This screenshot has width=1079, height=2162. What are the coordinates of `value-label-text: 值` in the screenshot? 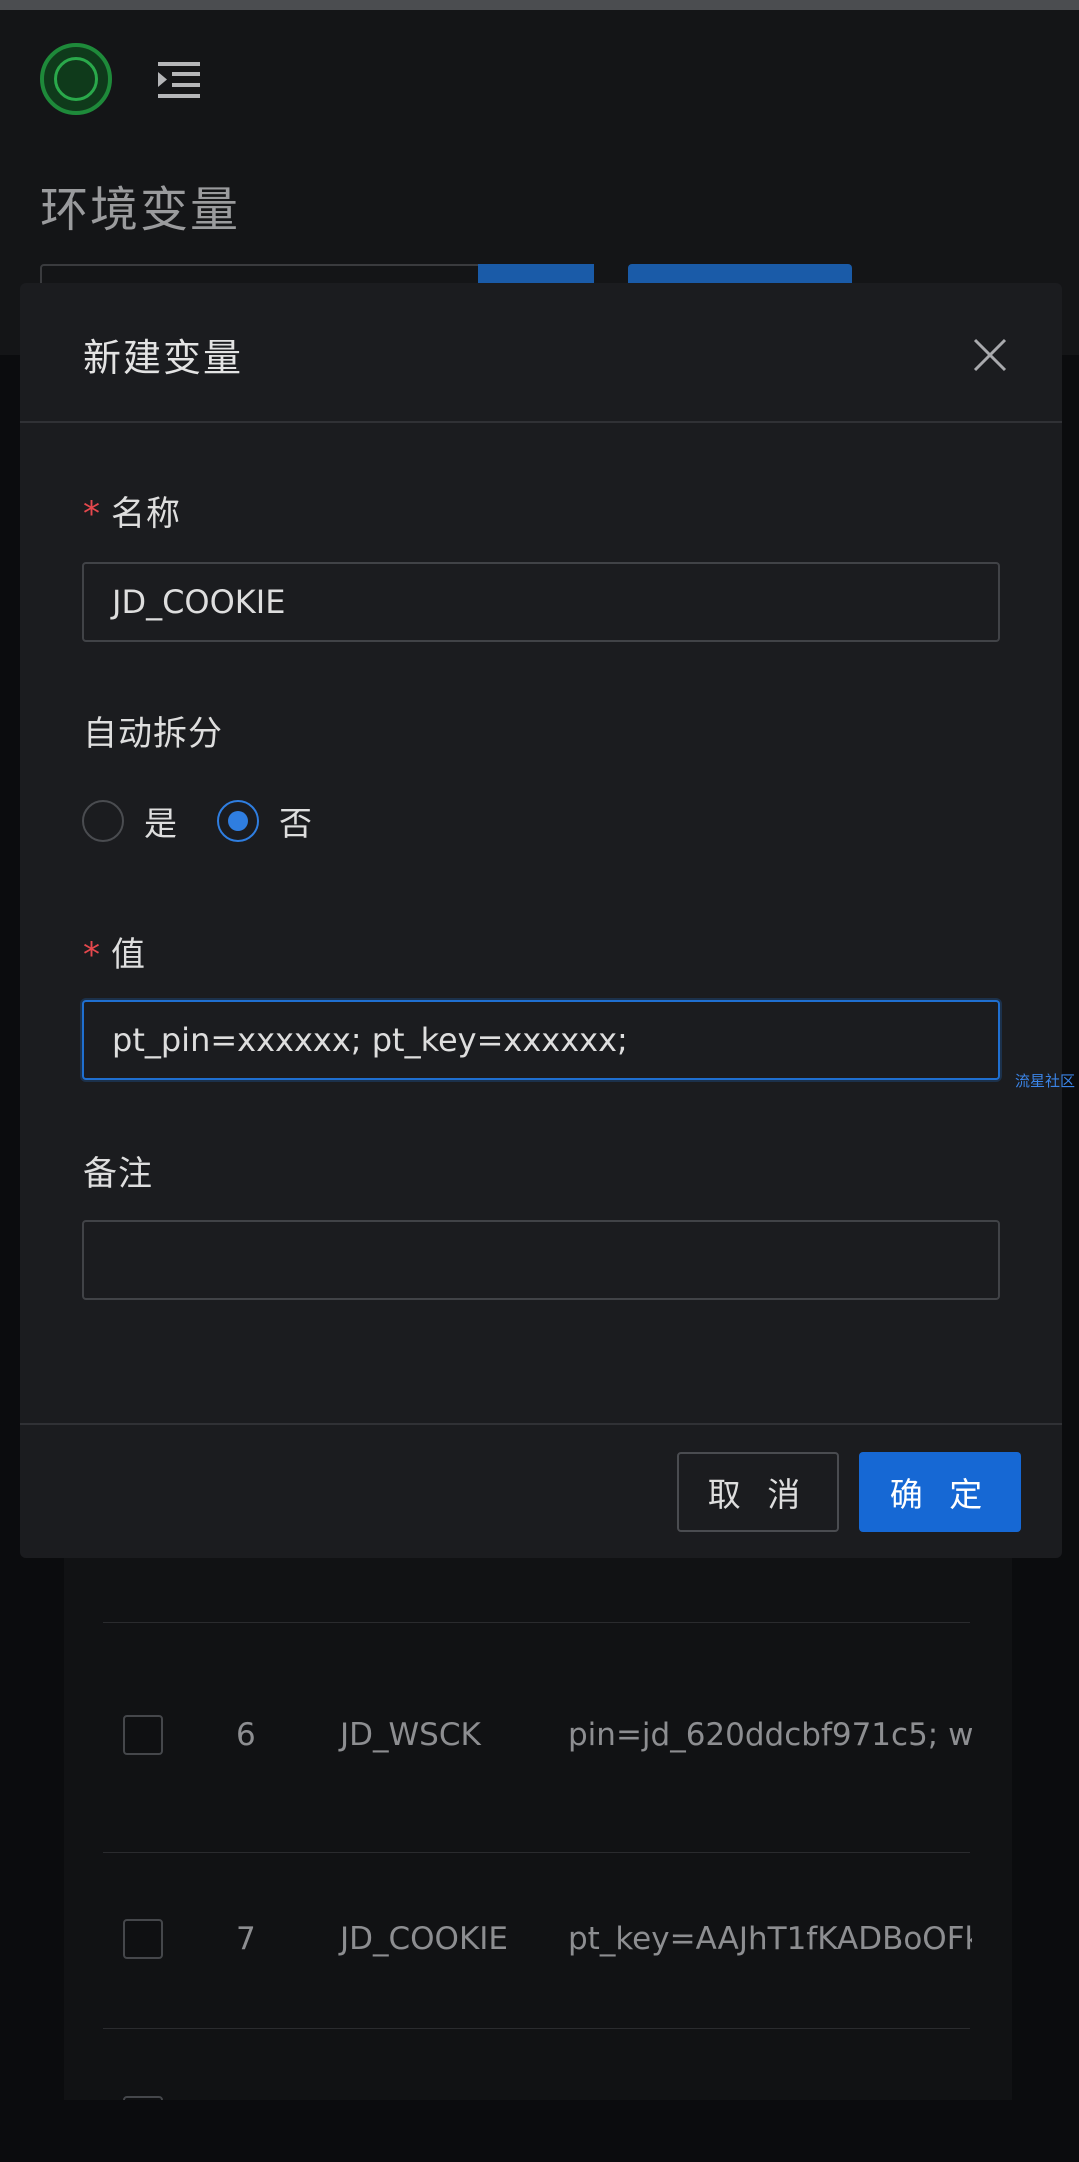 It's located at (128, 955).